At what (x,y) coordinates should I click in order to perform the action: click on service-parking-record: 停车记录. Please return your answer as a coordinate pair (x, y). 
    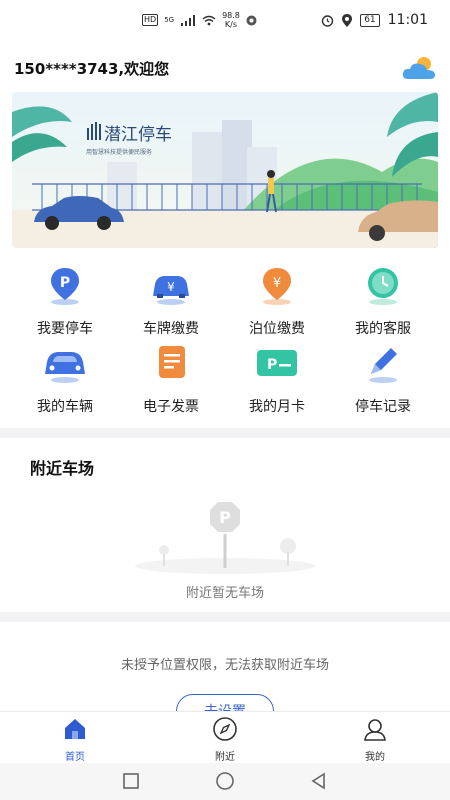
    Looking at the image, I should click on (383, 375).